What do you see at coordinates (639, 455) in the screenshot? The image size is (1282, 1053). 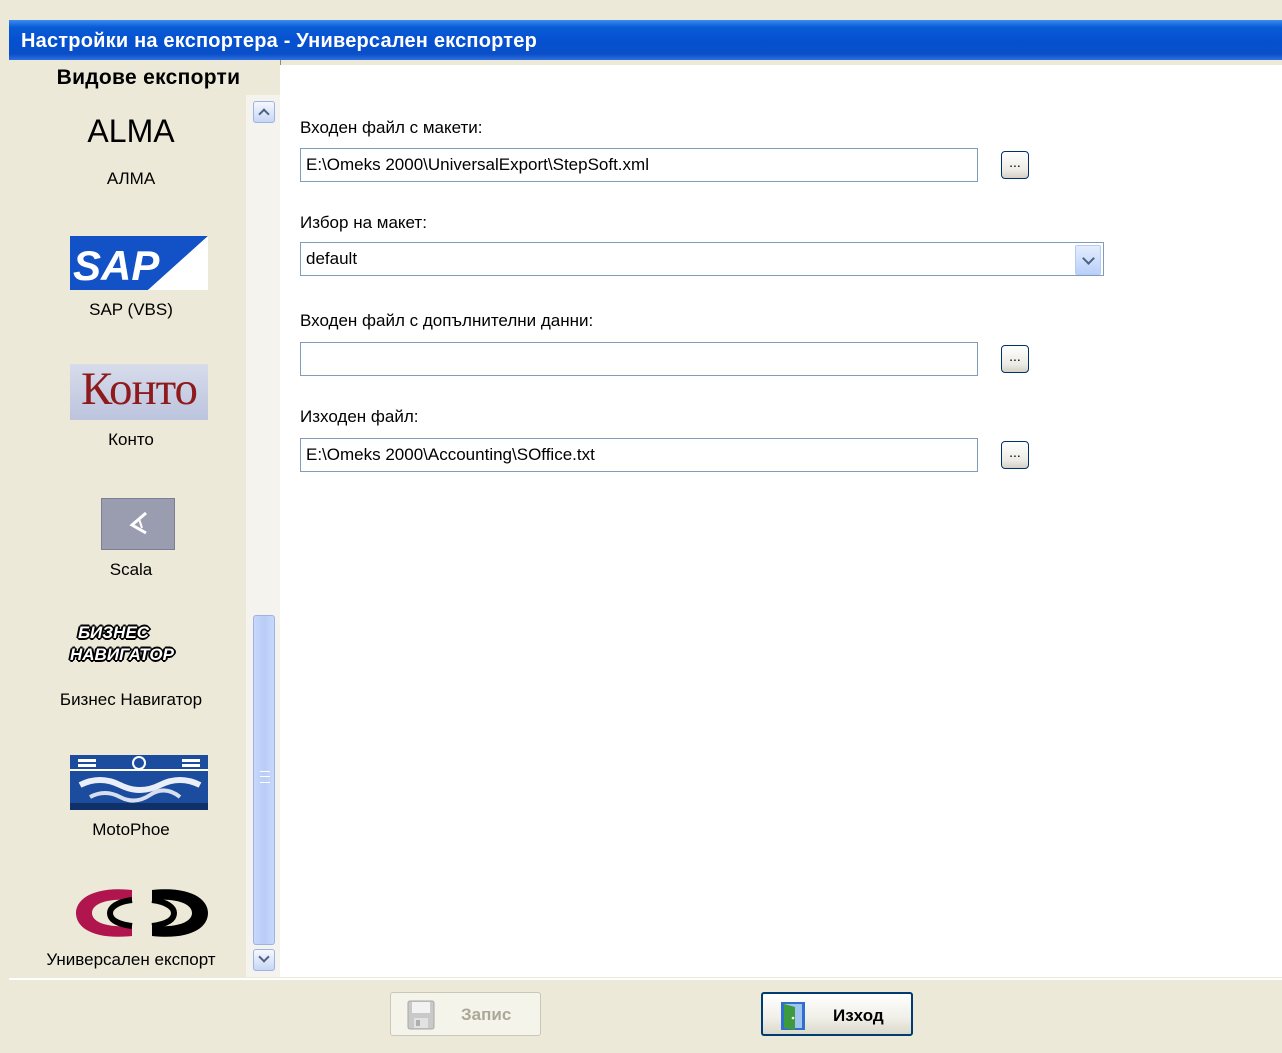 I see `output-file-input: E:\Omeks 2000\Accounting\SOffice.txt` at bounding box center [639, 455].